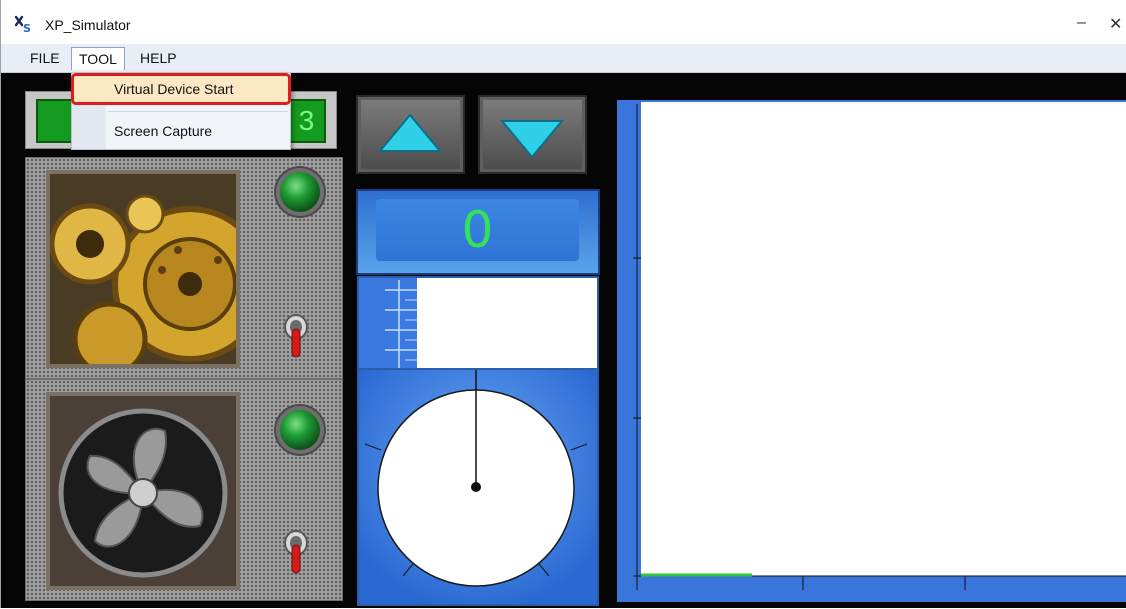 Image resolution: width=1126 pixels, height=609 pixels. Describe the element at coordinates (563, 58) in the screenshot. I see `menu-bar: FILE TOOL HELP` at that location.